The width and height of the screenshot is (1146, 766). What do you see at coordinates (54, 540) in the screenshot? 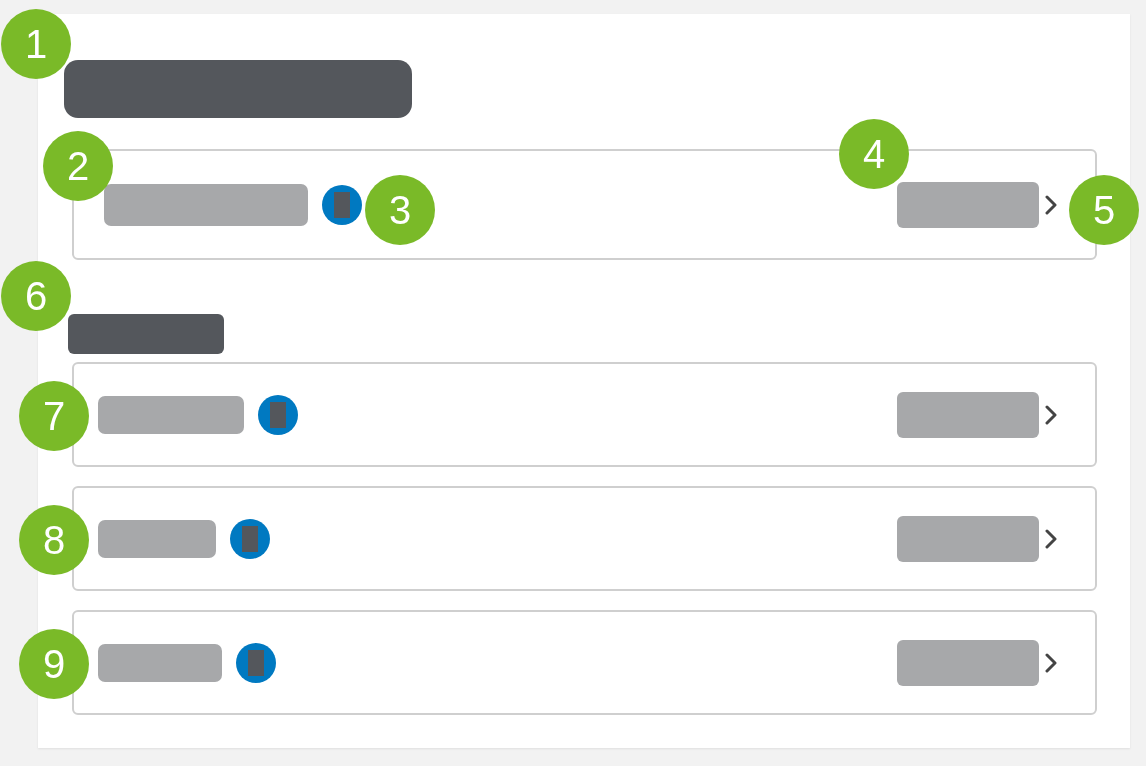
I see `step-callout-tooltip: 8` at bounding box center [54, 540].